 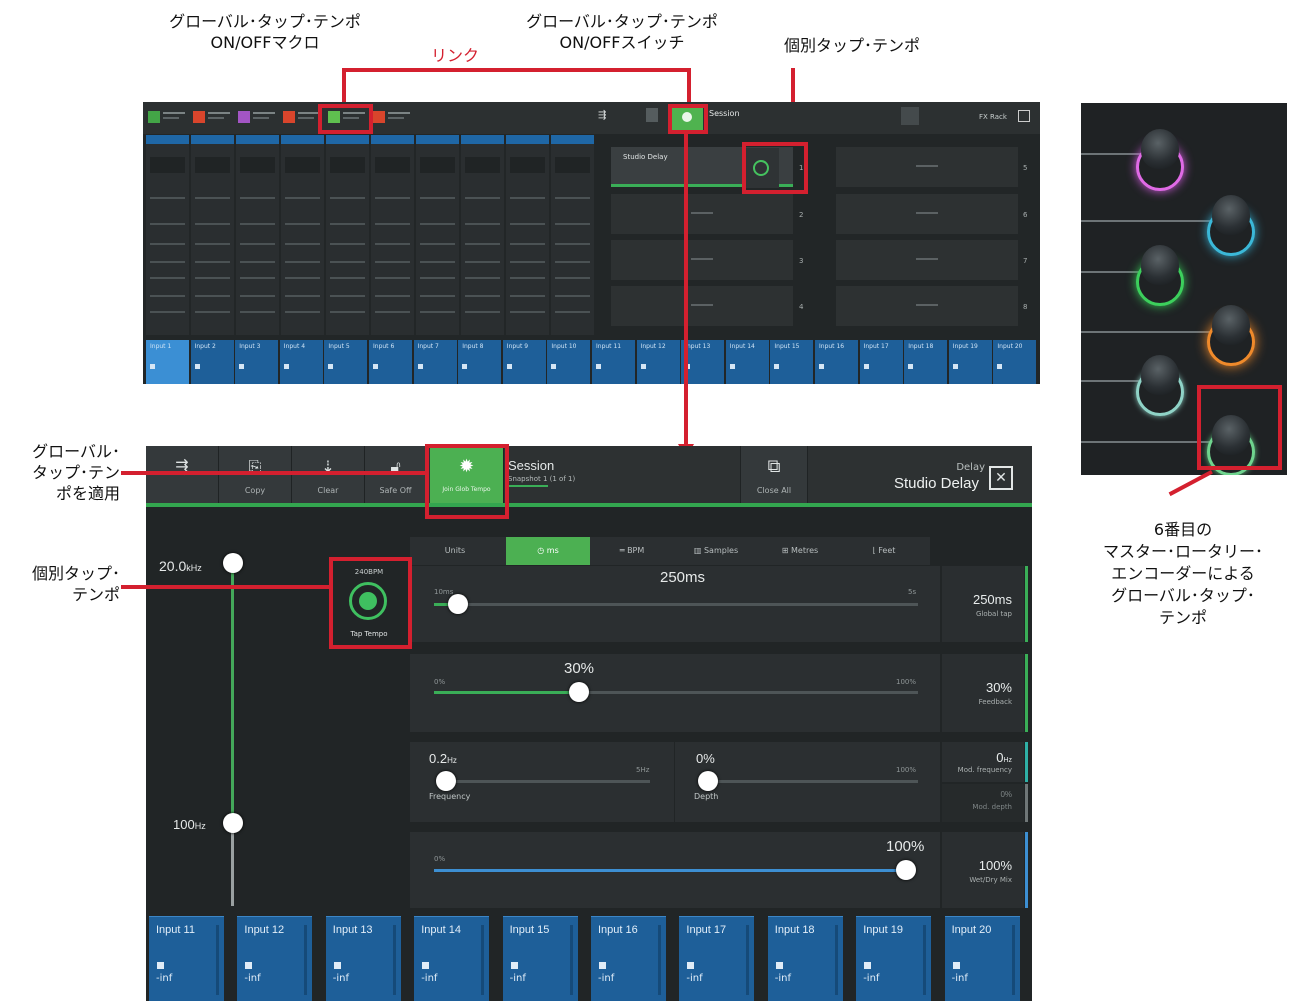 I want to click on macro-annotation: グローバル･タップ･テンポ ON/OFFマクロ, so click(x=265, y=32).